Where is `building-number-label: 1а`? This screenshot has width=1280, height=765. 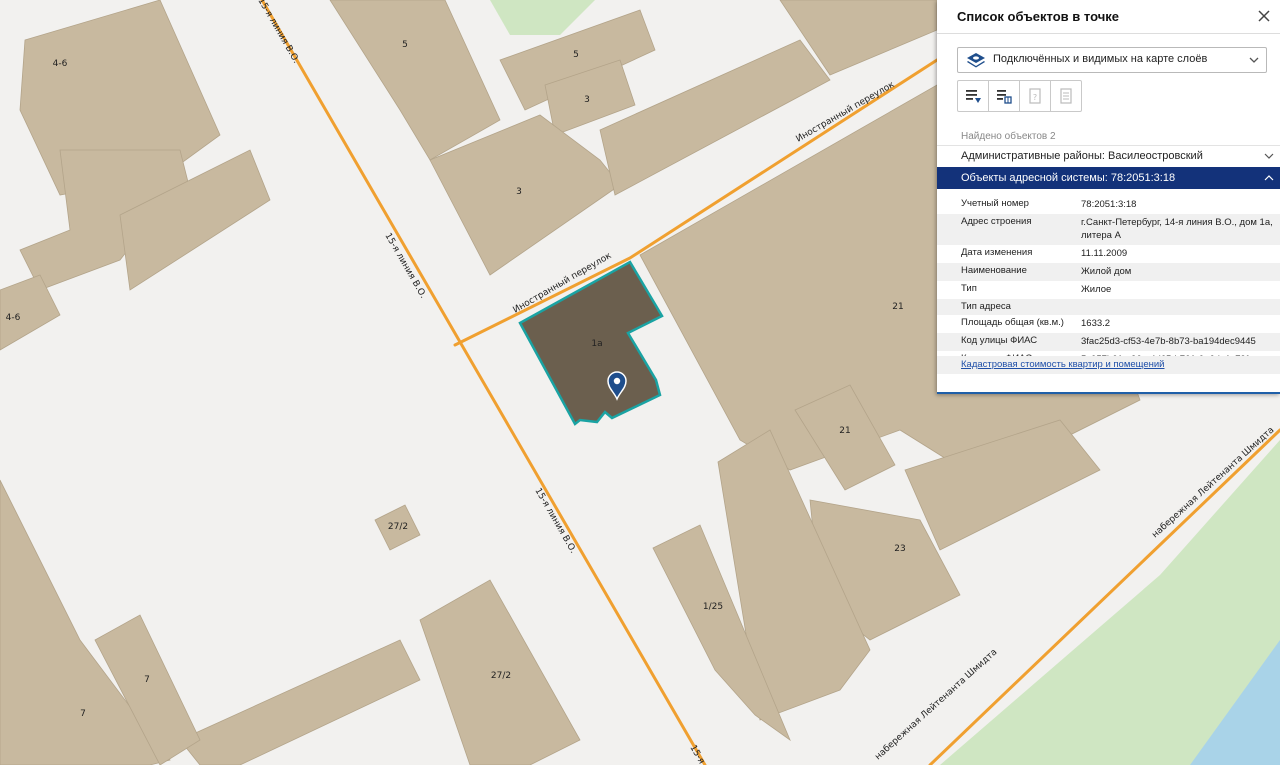 building-number-label: 1а is located at coordinates (596, 344).